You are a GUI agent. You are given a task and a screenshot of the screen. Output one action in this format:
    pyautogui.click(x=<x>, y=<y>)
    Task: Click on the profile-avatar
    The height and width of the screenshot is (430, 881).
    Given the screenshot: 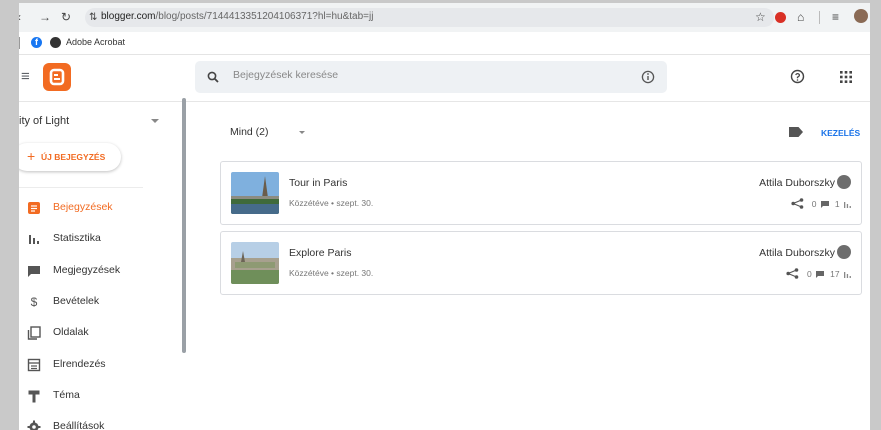 What is the action you would take?
    pyautogui.click(x=861, y=16)
    